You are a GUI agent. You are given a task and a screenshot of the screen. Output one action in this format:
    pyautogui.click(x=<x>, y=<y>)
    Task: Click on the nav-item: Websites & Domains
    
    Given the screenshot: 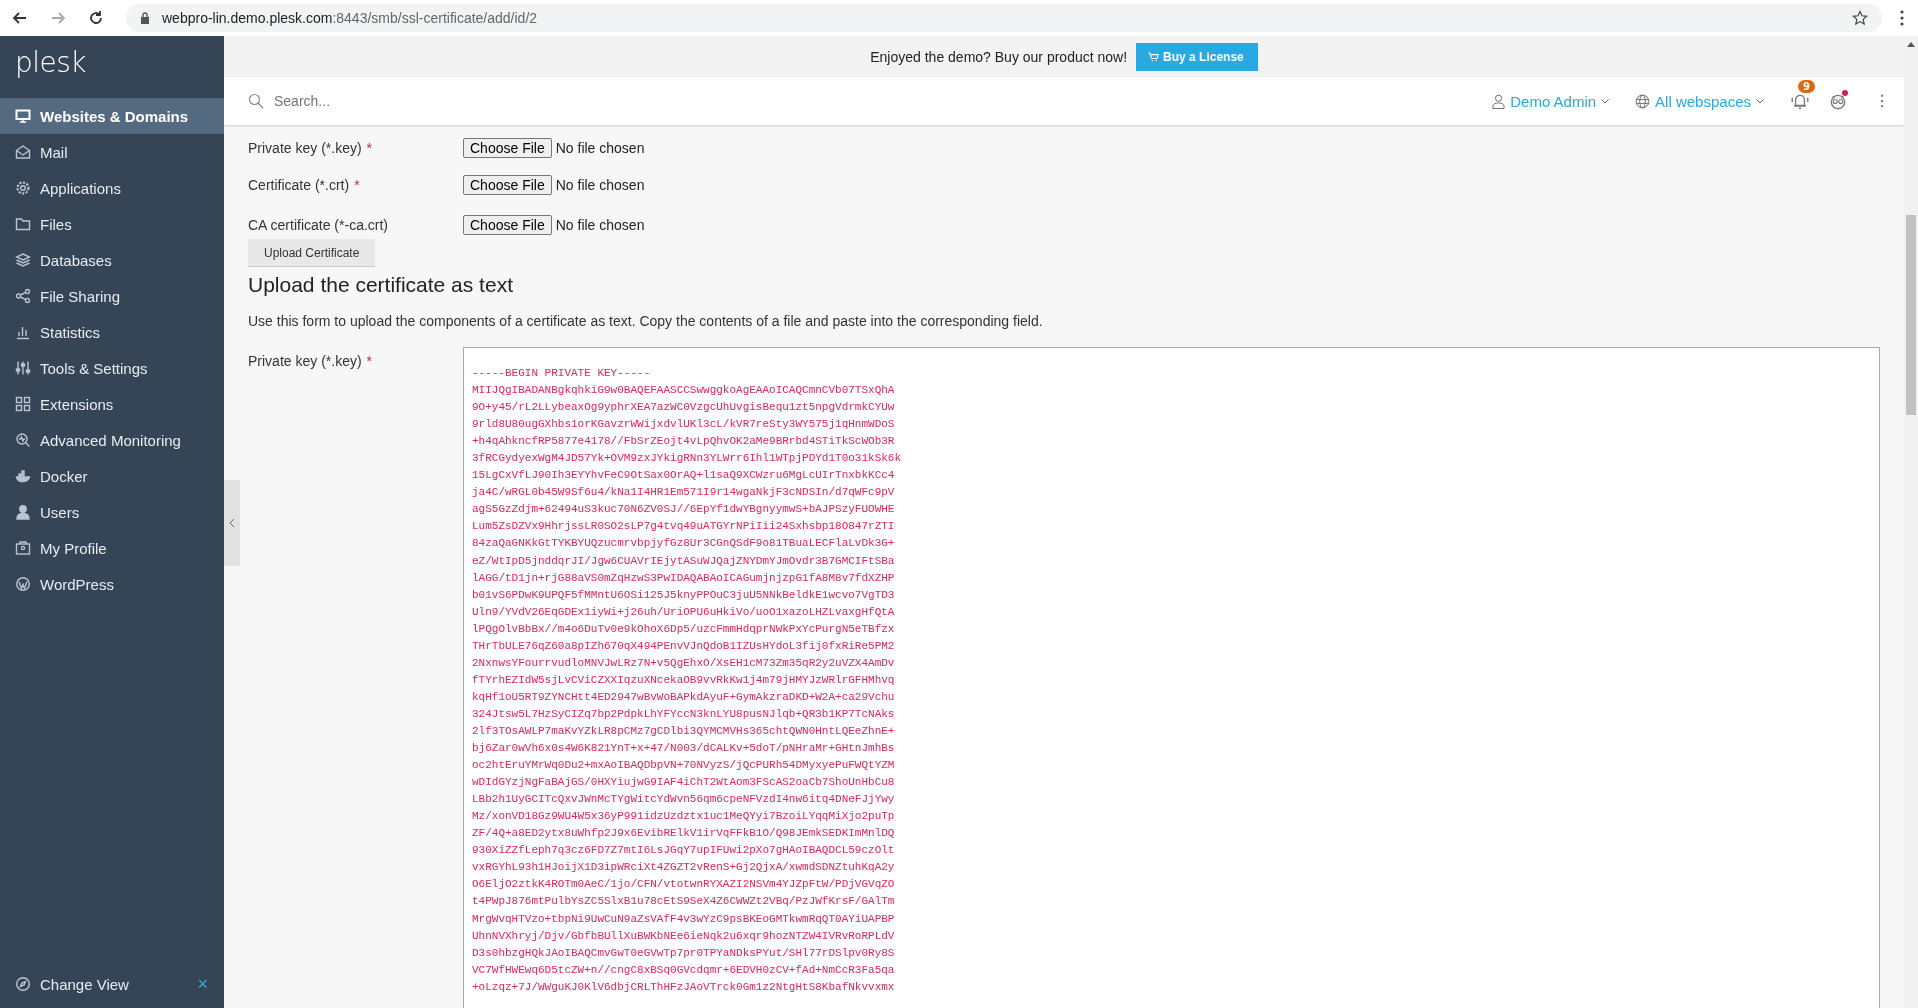 What is the action you would take?
    pyautogui.click(x=112, y=116)
    